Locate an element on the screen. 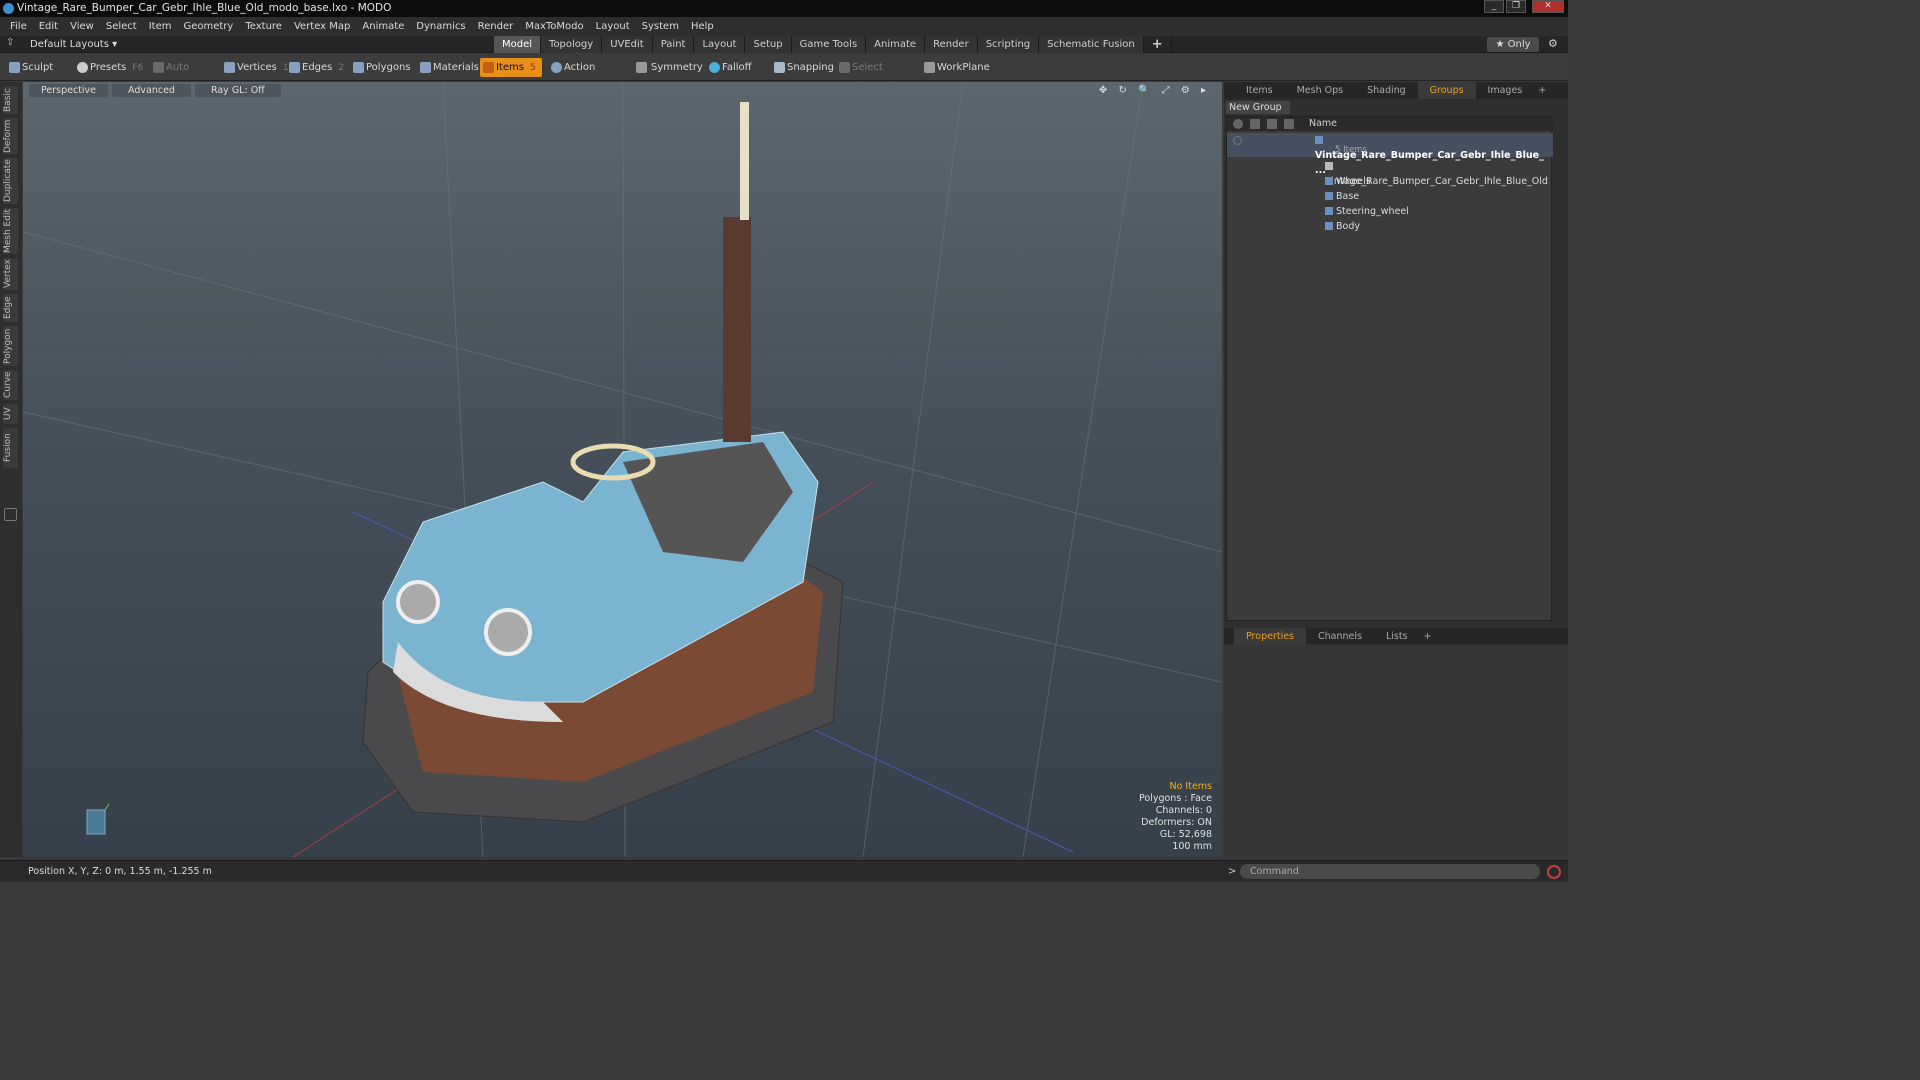  list-item-label: Steering_wheel is located at coordinates (1367, 211).